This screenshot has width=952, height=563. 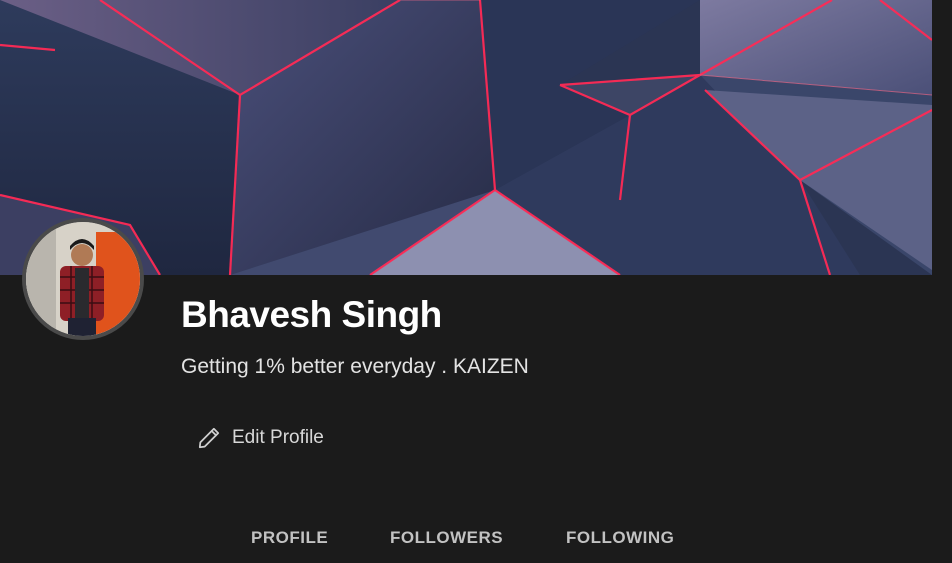 I want to click on edit-profile-button: Edit Profile, so click(x=260, y=438).